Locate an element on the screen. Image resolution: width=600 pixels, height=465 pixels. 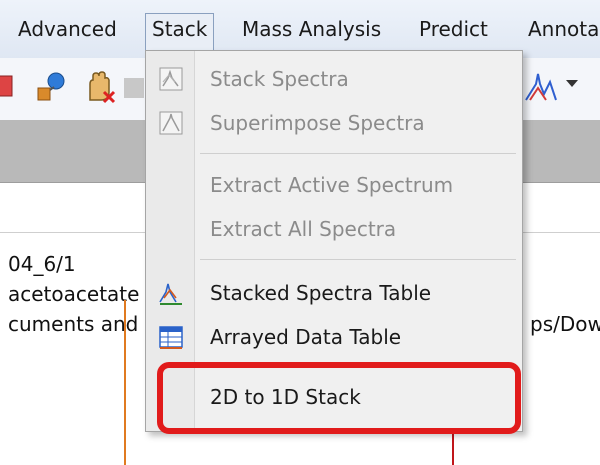
doc-line-2: acetoacetate is located at coordinates (74, 294).